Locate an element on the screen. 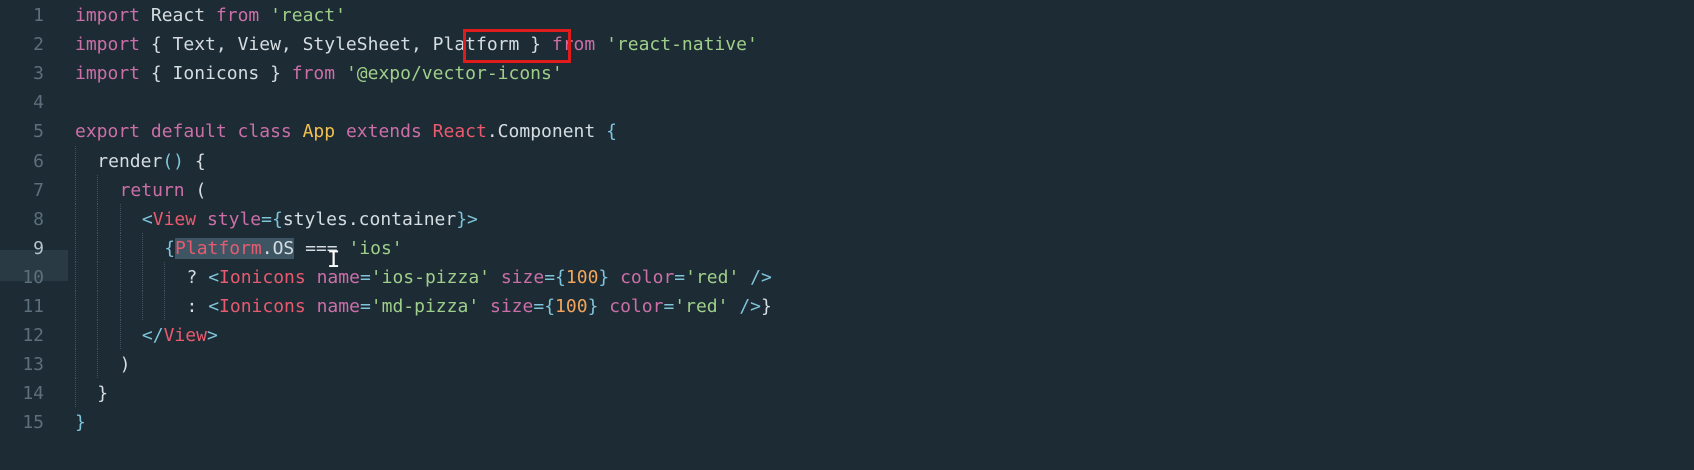 The height and width of the screenshot is (470, 1694). line-number: 10 is located at coordinates (33, 277).